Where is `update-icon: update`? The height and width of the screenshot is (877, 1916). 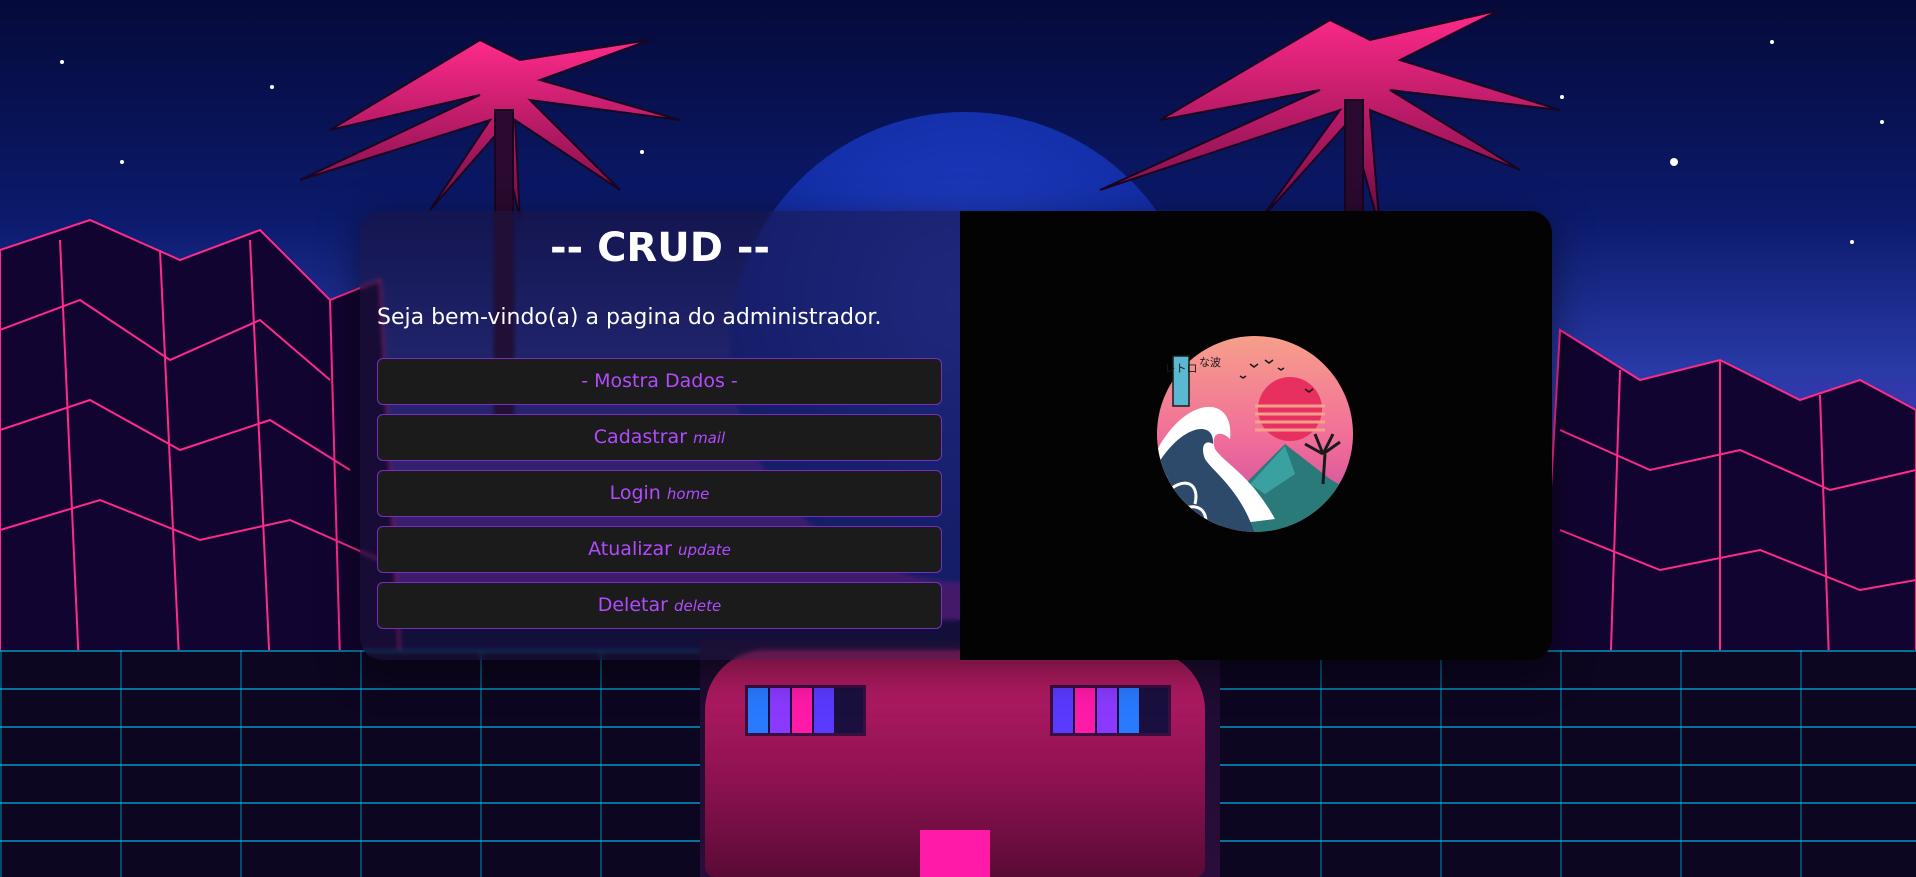 update-icon: update is located at coordinates (704, 550).